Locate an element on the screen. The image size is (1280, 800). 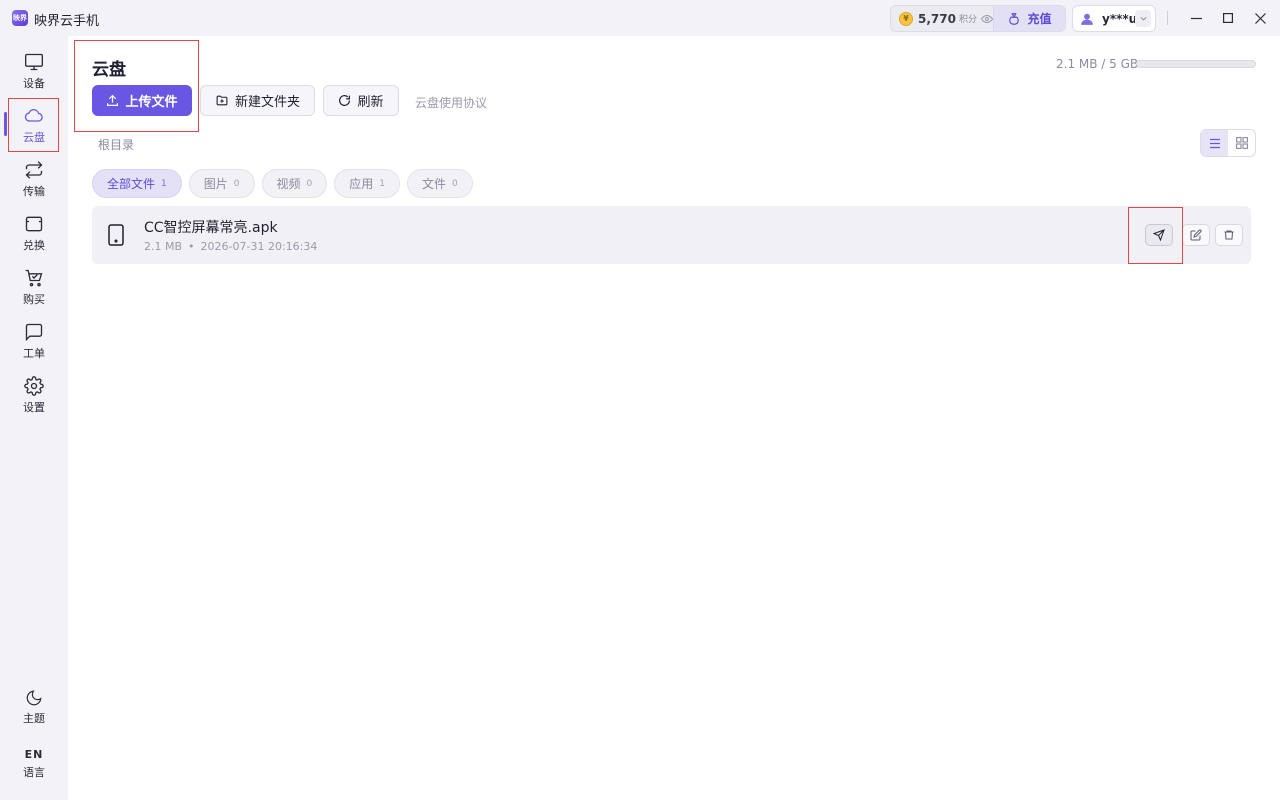
sidebar: 设备 云盘 传输 兑换 购买 工单 设置 主题 EN 语言 is located at coordinates (34, 418).